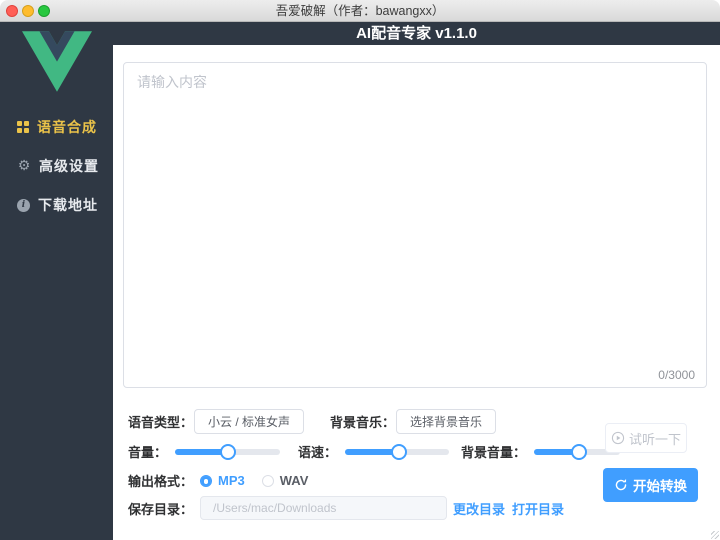 The image size is (720, 540). Describe the element at coordinates (249, 421) in the screenshot. I see `voice-type-button: 小云 / 标准女声` at that location.